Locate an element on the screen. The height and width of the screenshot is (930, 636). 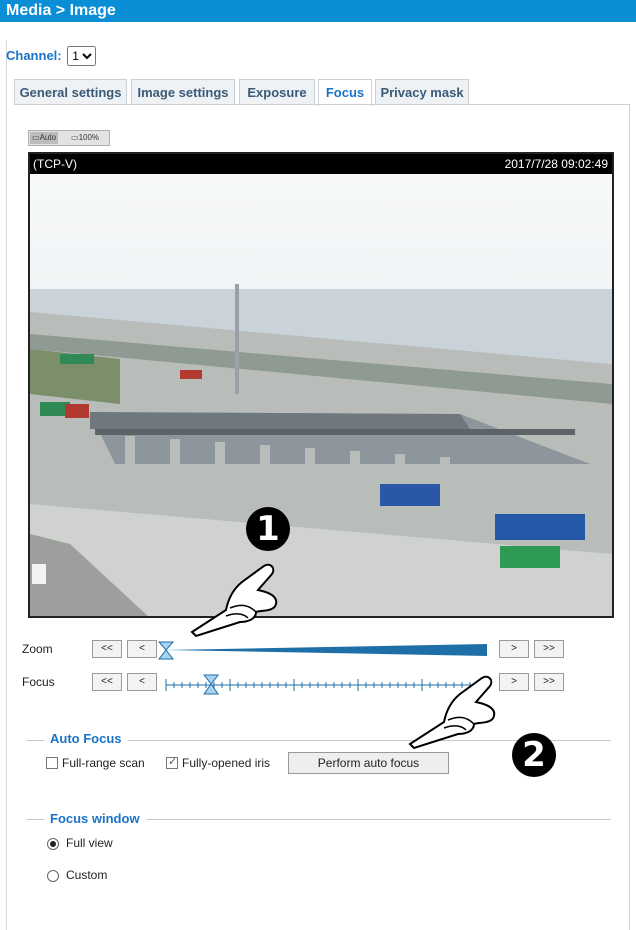
focus-label: Focus is located at coordinates (38, 682).